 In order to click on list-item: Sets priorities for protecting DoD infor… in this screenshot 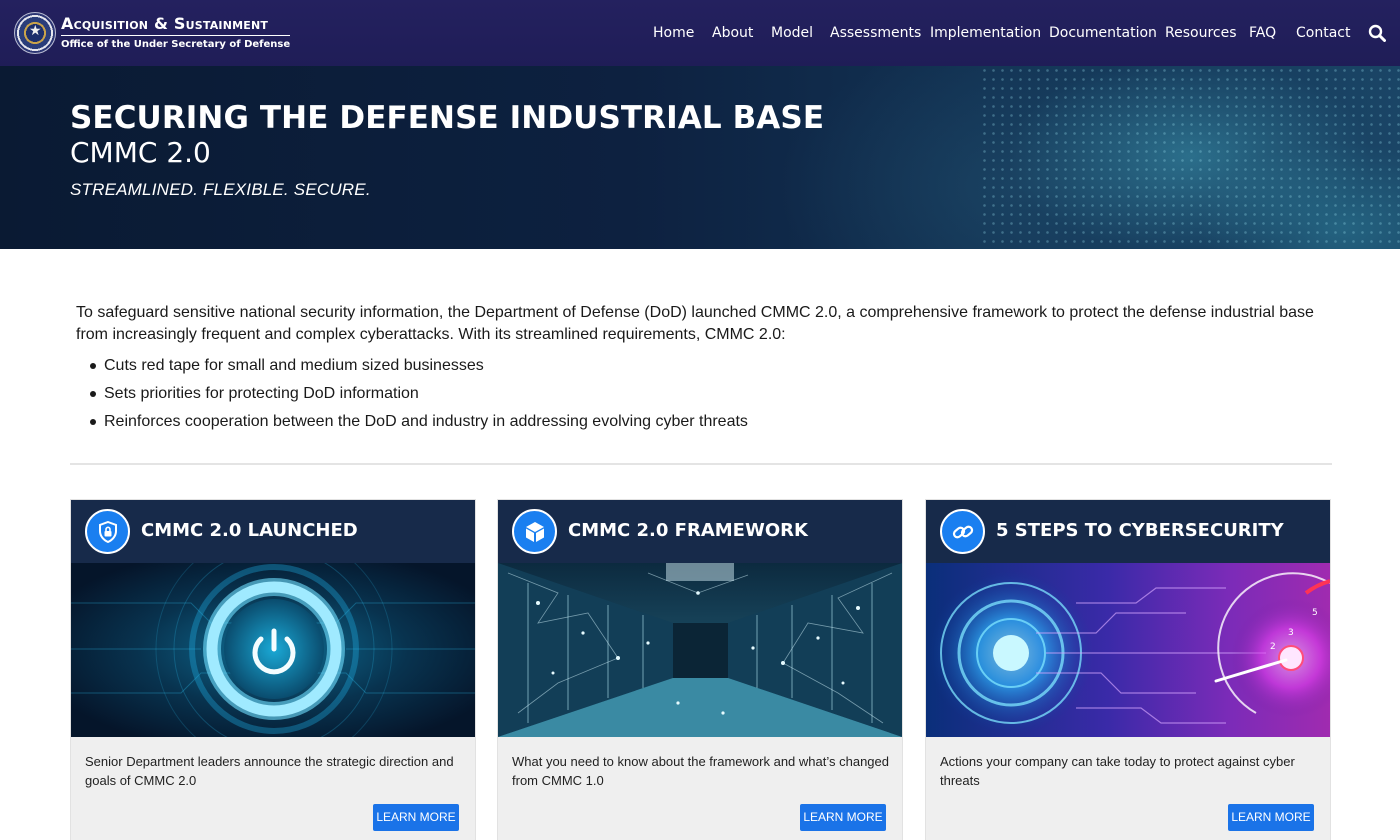, I will do `click(686, 394)`.